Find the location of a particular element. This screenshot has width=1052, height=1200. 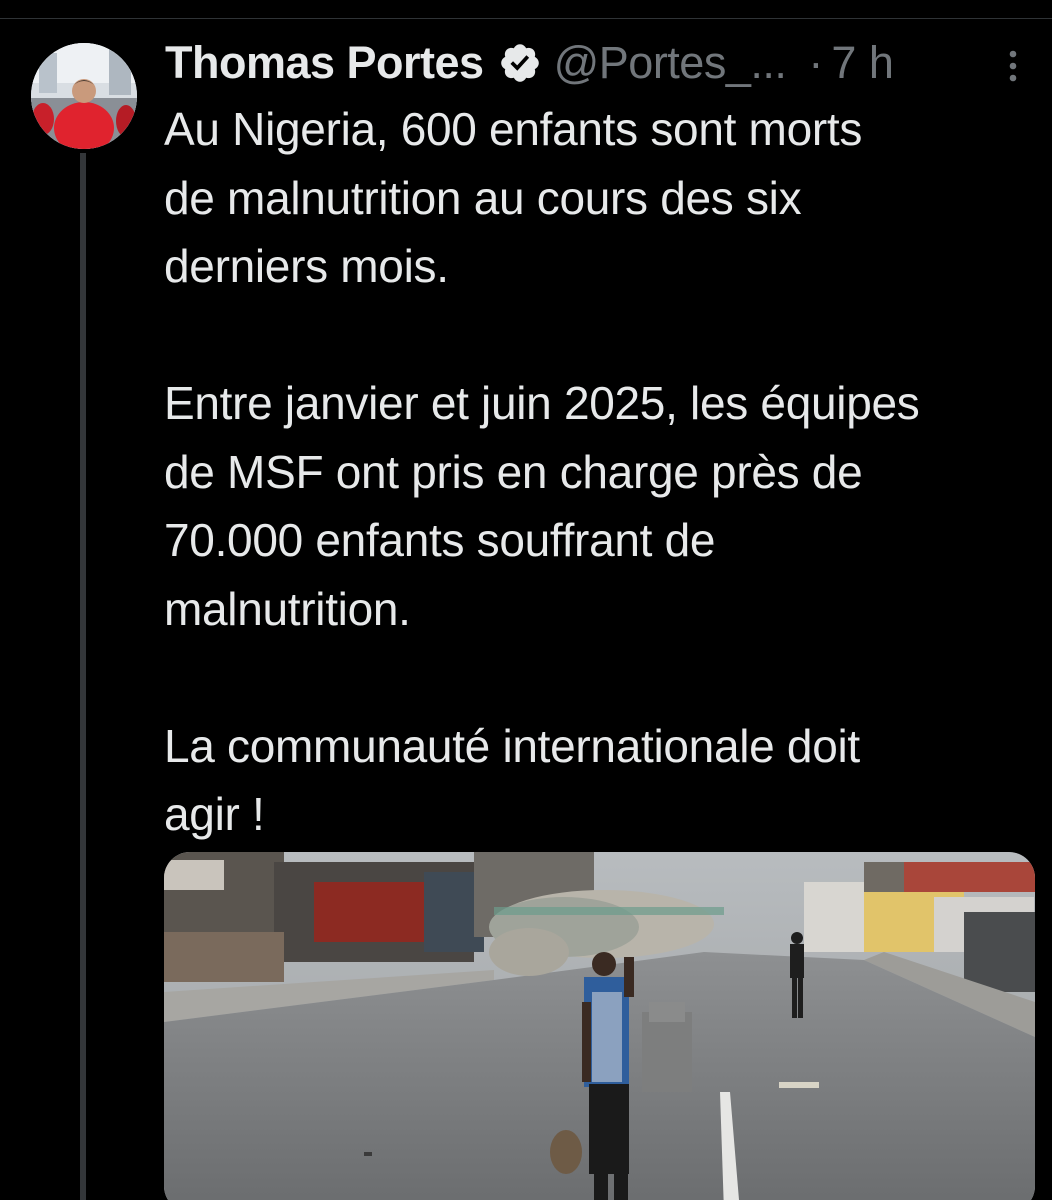

tweet-header: Thomas Portes @Portes_... · 7 h is located at coordinates (600, 63).